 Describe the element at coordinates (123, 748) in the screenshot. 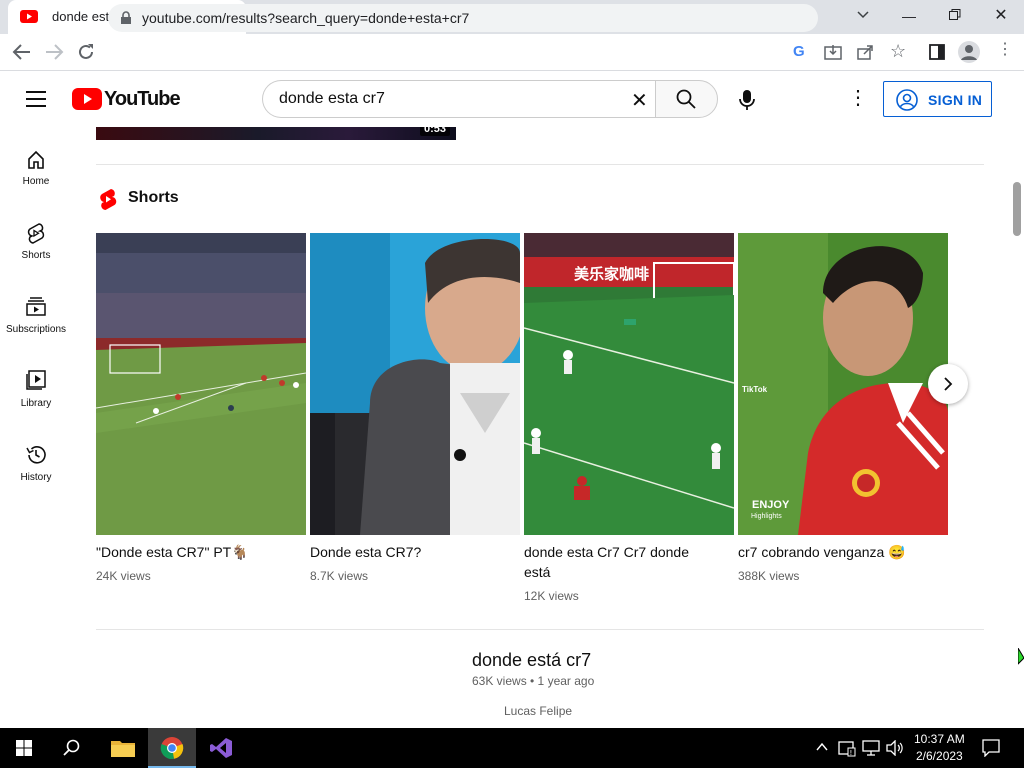

I see `file-explorer-icon` at that location.